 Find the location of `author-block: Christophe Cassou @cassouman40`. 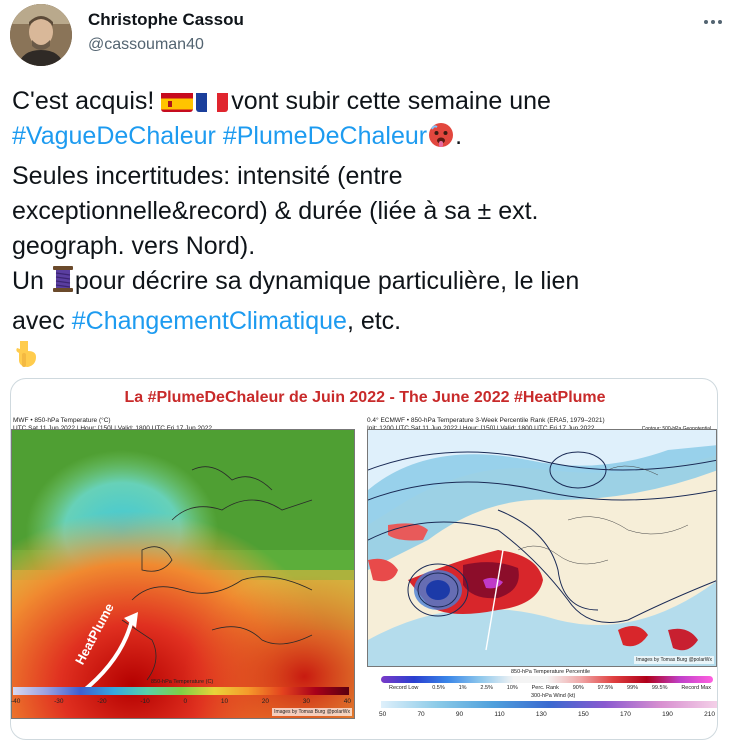

author-block: Christophe Cassou @cassouman40 is located at coordinates (166, 32).